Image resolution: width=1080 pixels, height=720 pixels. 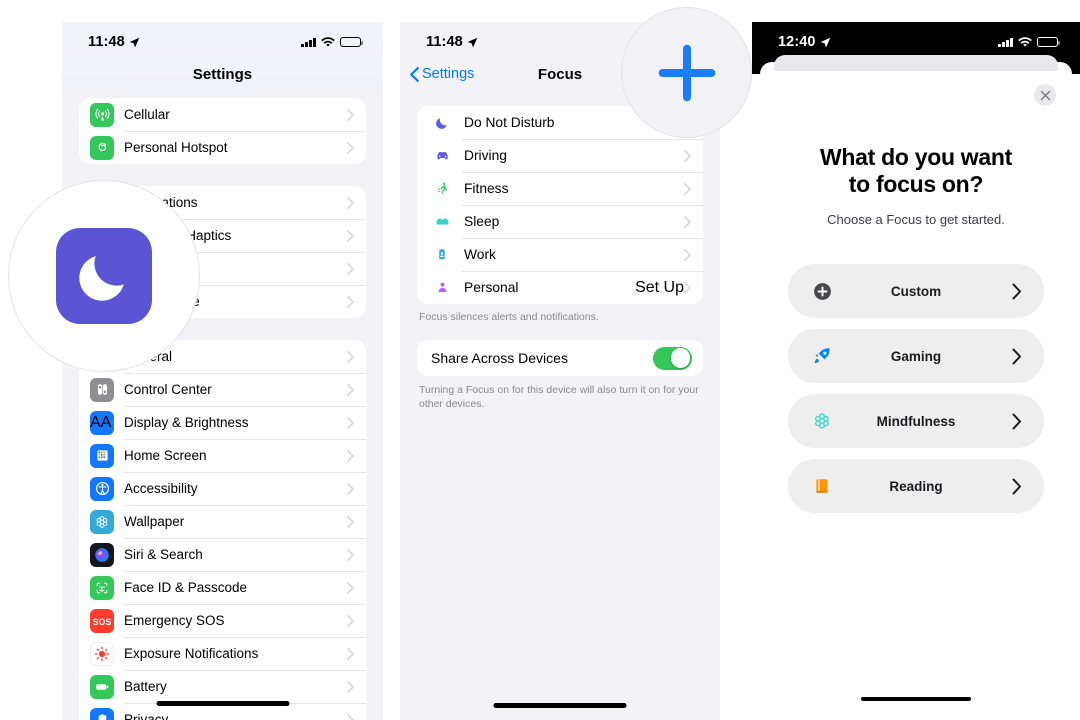 I want to click on settings-row-label: Face ID & Passcode, so click(x=186, y=587).